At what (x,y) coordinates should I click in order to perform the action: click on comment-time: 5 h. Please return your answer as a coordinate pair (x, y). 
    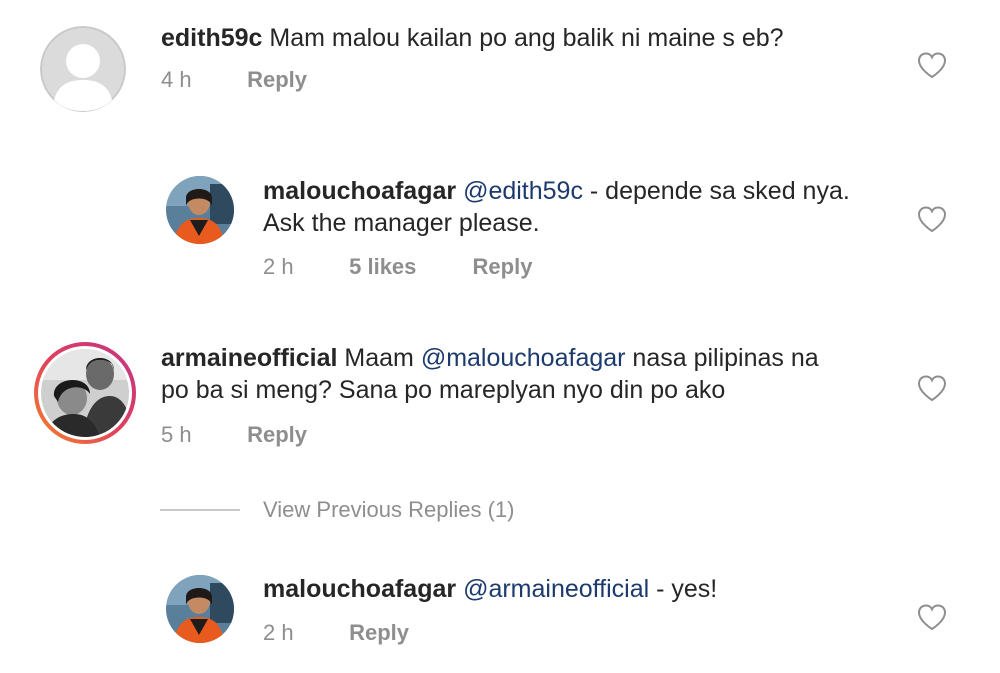
    Looking at the image, I should click on (176, 434).